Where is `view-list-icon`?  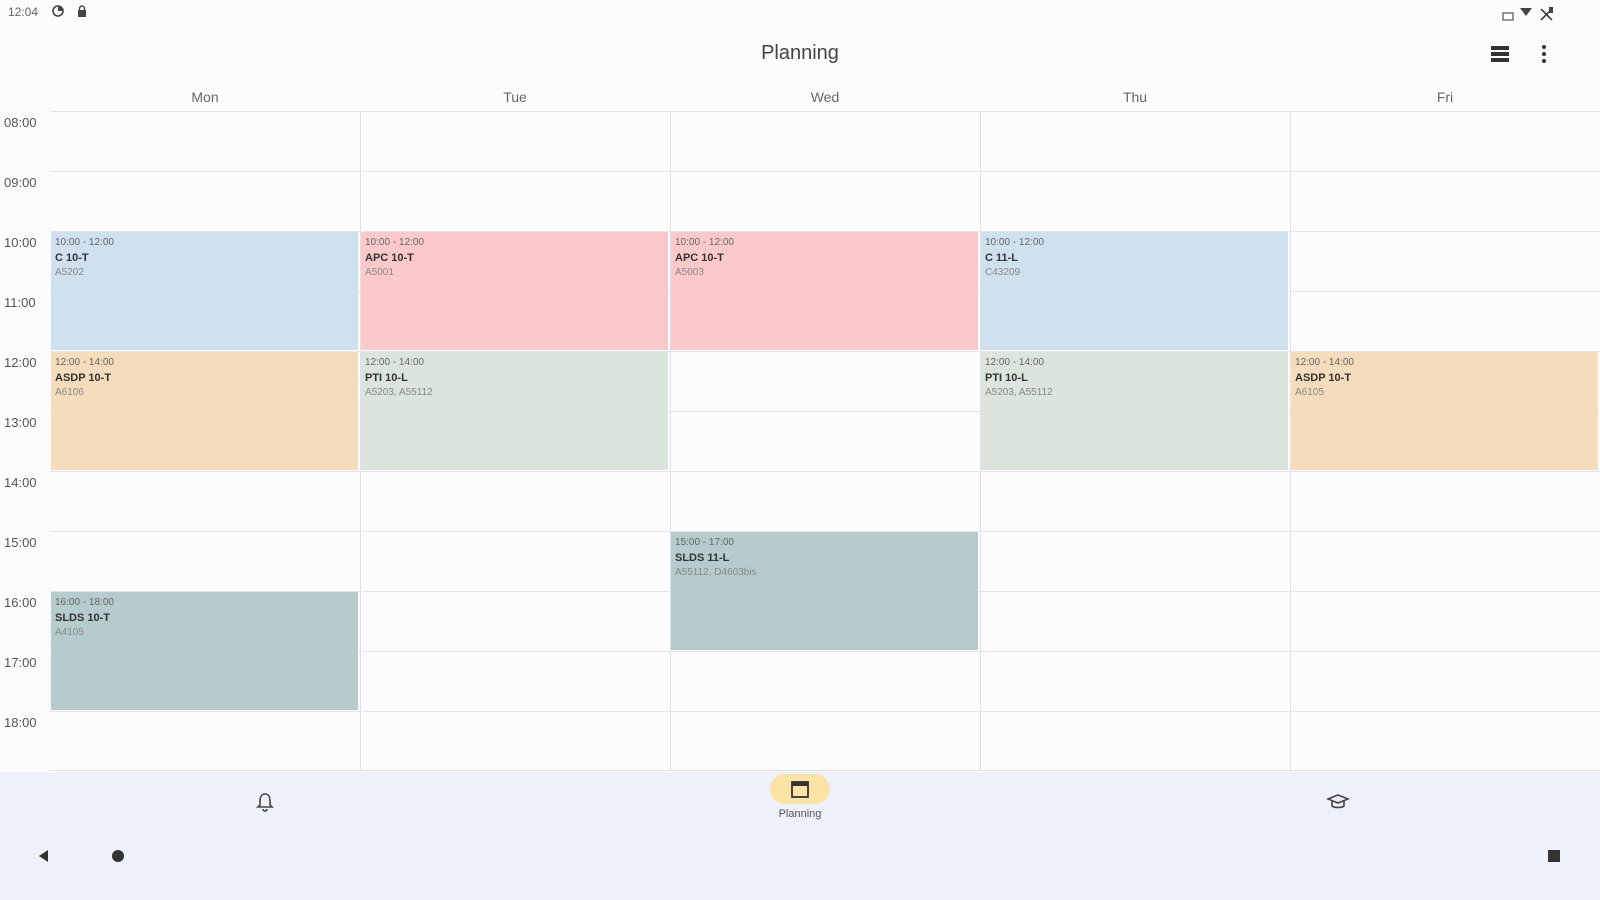
view-list-icon is located at coordinates (1500, 54).